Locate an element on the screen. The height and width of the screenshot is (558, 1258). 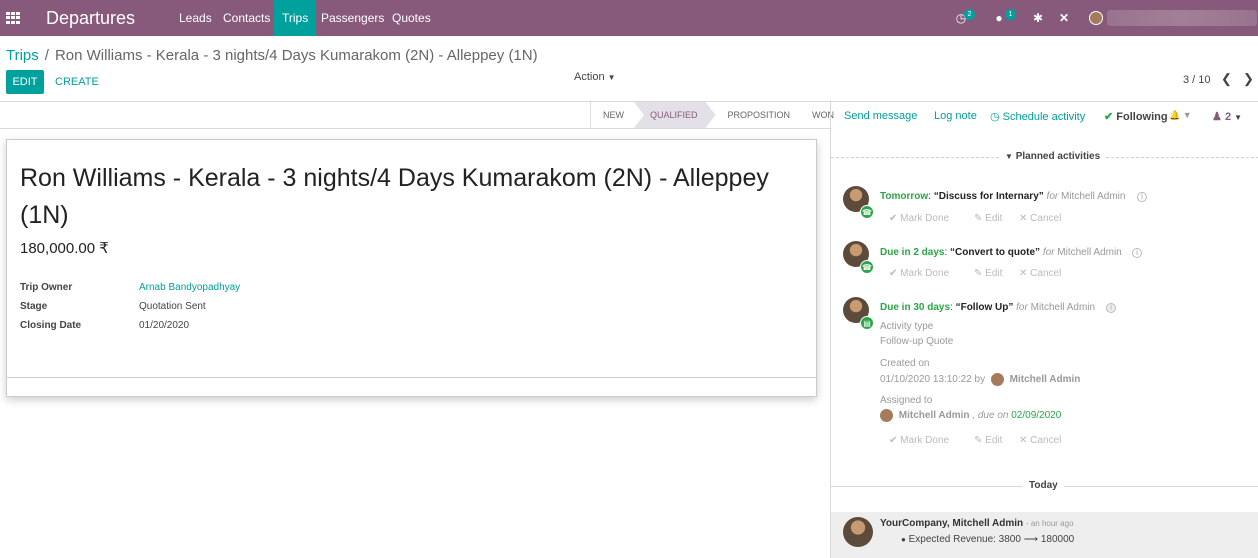
stage-statusbar: NEW QUALIFIED PROPOSITION WON is located at coordinates (717, 115).